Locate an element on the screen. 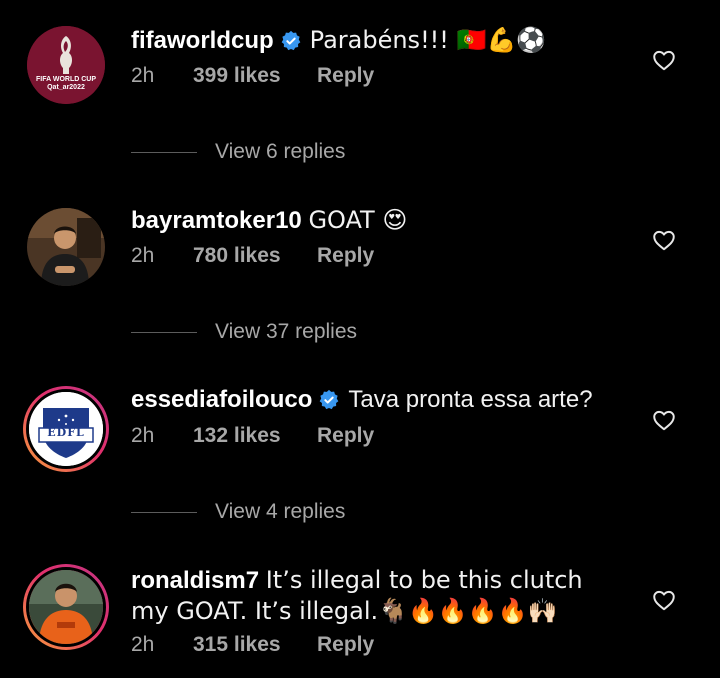  comment-body: bayramtoker10 GOAT 😍 is located at coordinates (366, 220).